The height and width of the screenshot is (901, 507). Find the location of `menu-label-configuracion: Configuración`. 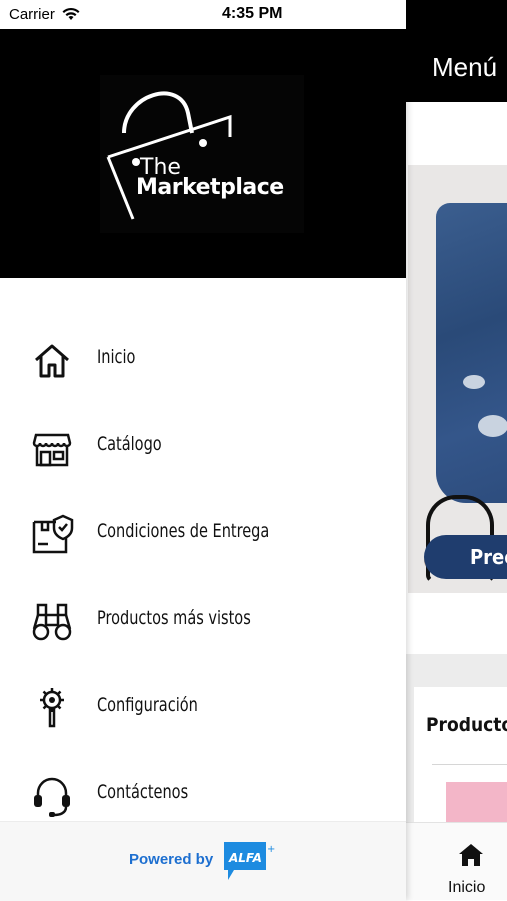

menu-label-configuracion: Configuración is located at coordinates (147, 705).